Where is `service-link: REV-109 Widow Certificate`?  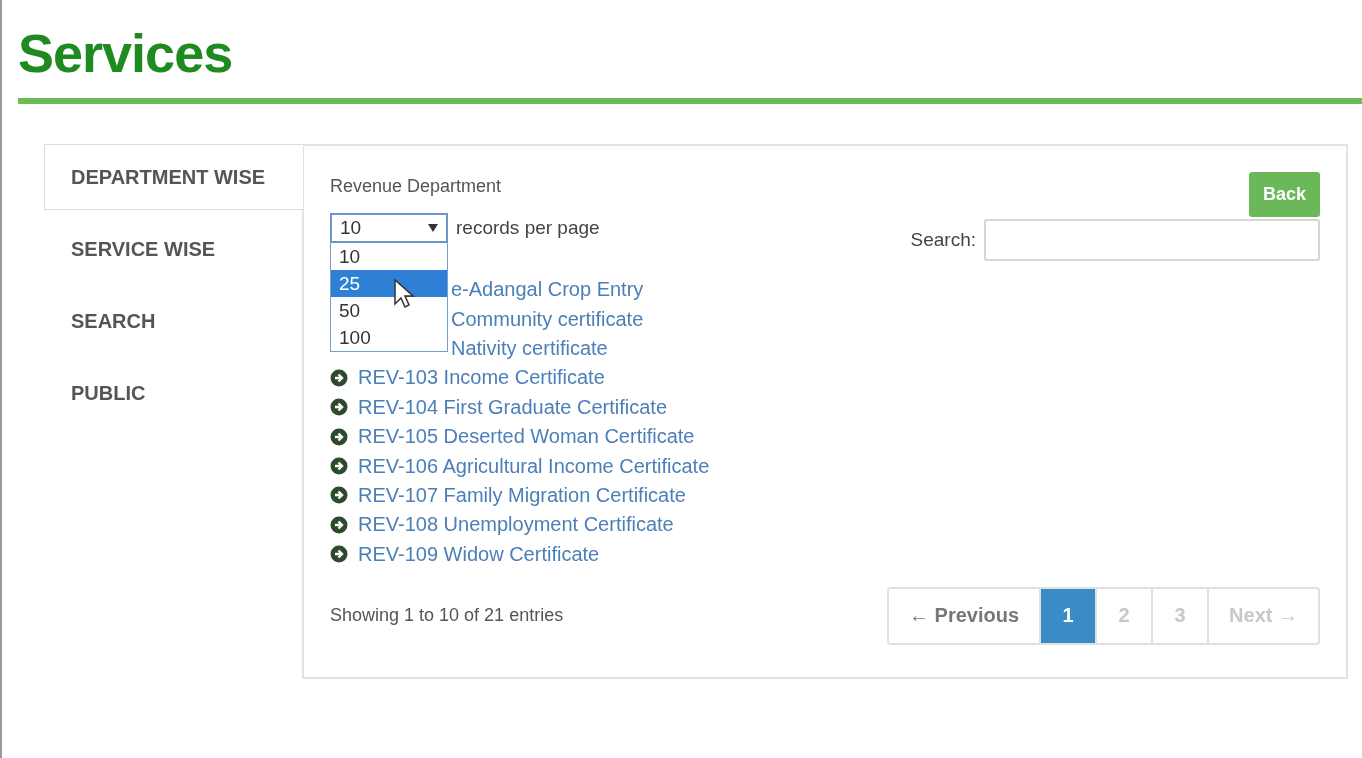 service-link: REV-109 Widow Certificate is located at coordinates (479, 554).